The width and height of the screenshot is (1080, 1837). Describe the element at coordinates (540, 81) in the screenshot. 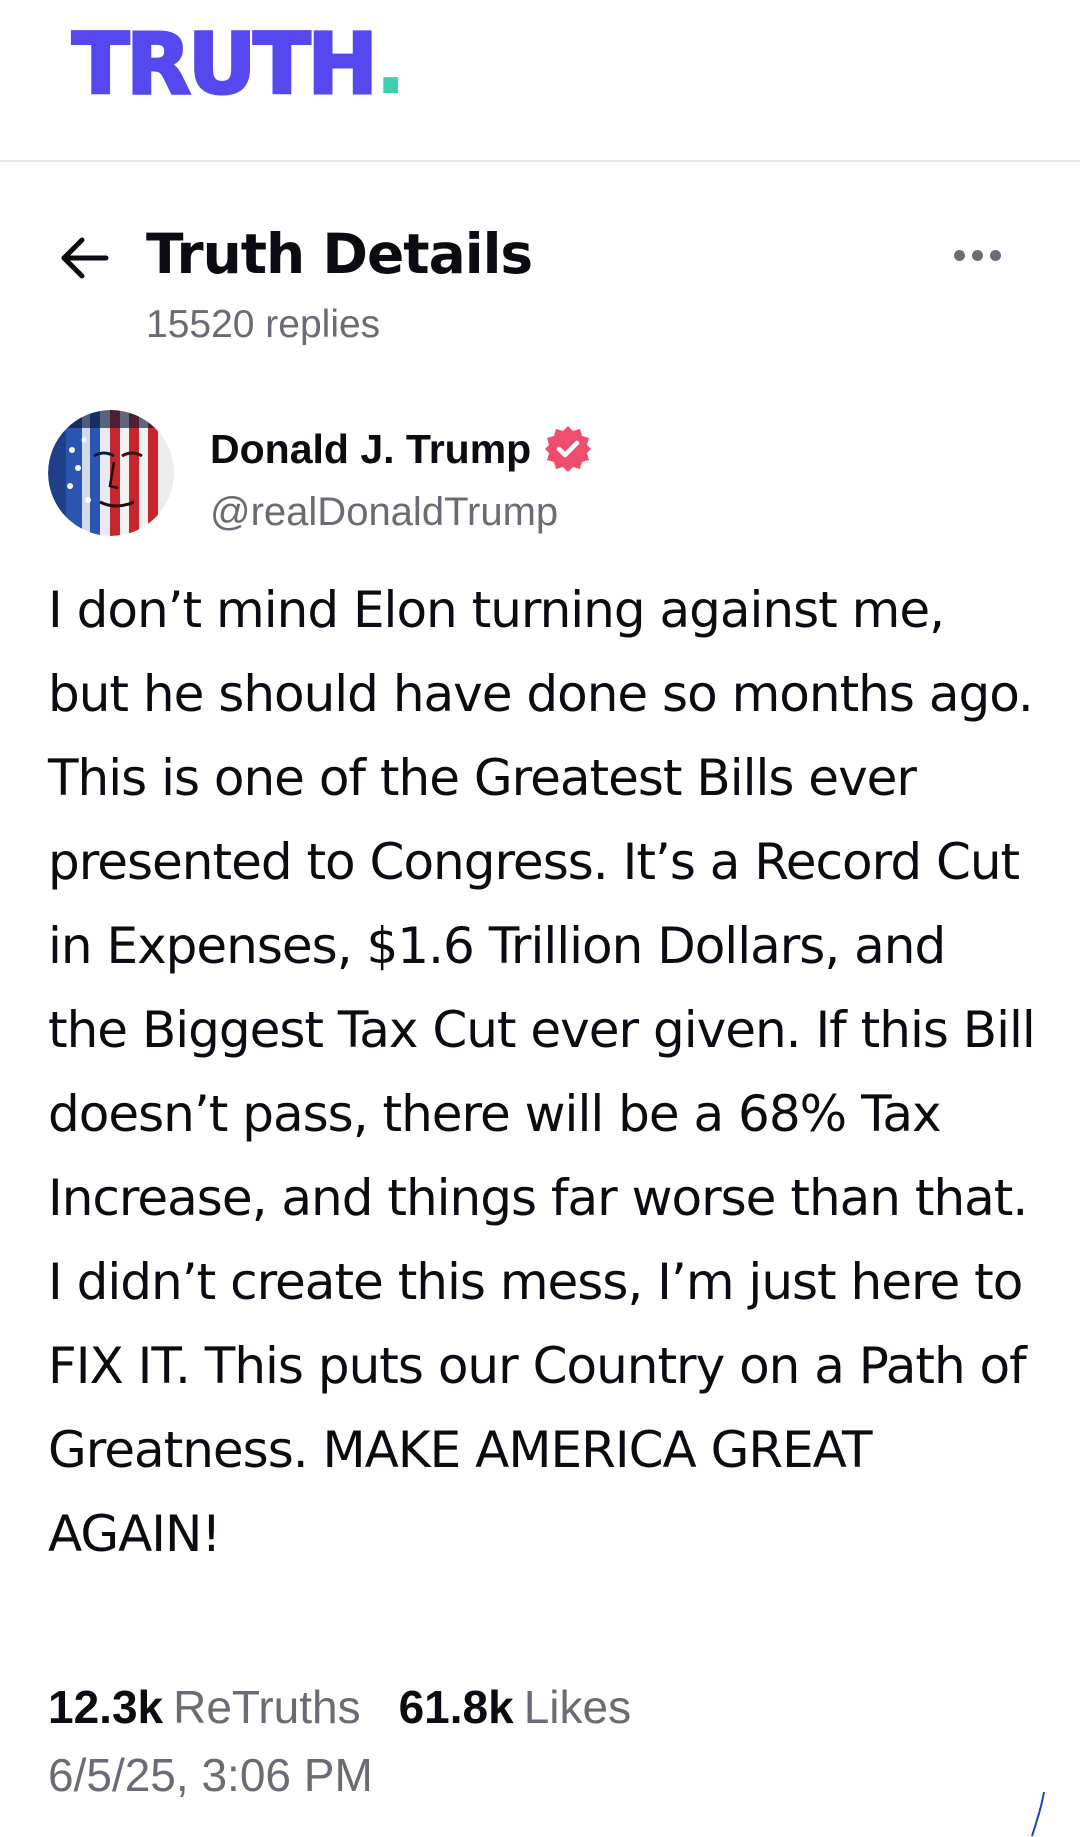

I see `top-bar: TRUTH.` at that location.